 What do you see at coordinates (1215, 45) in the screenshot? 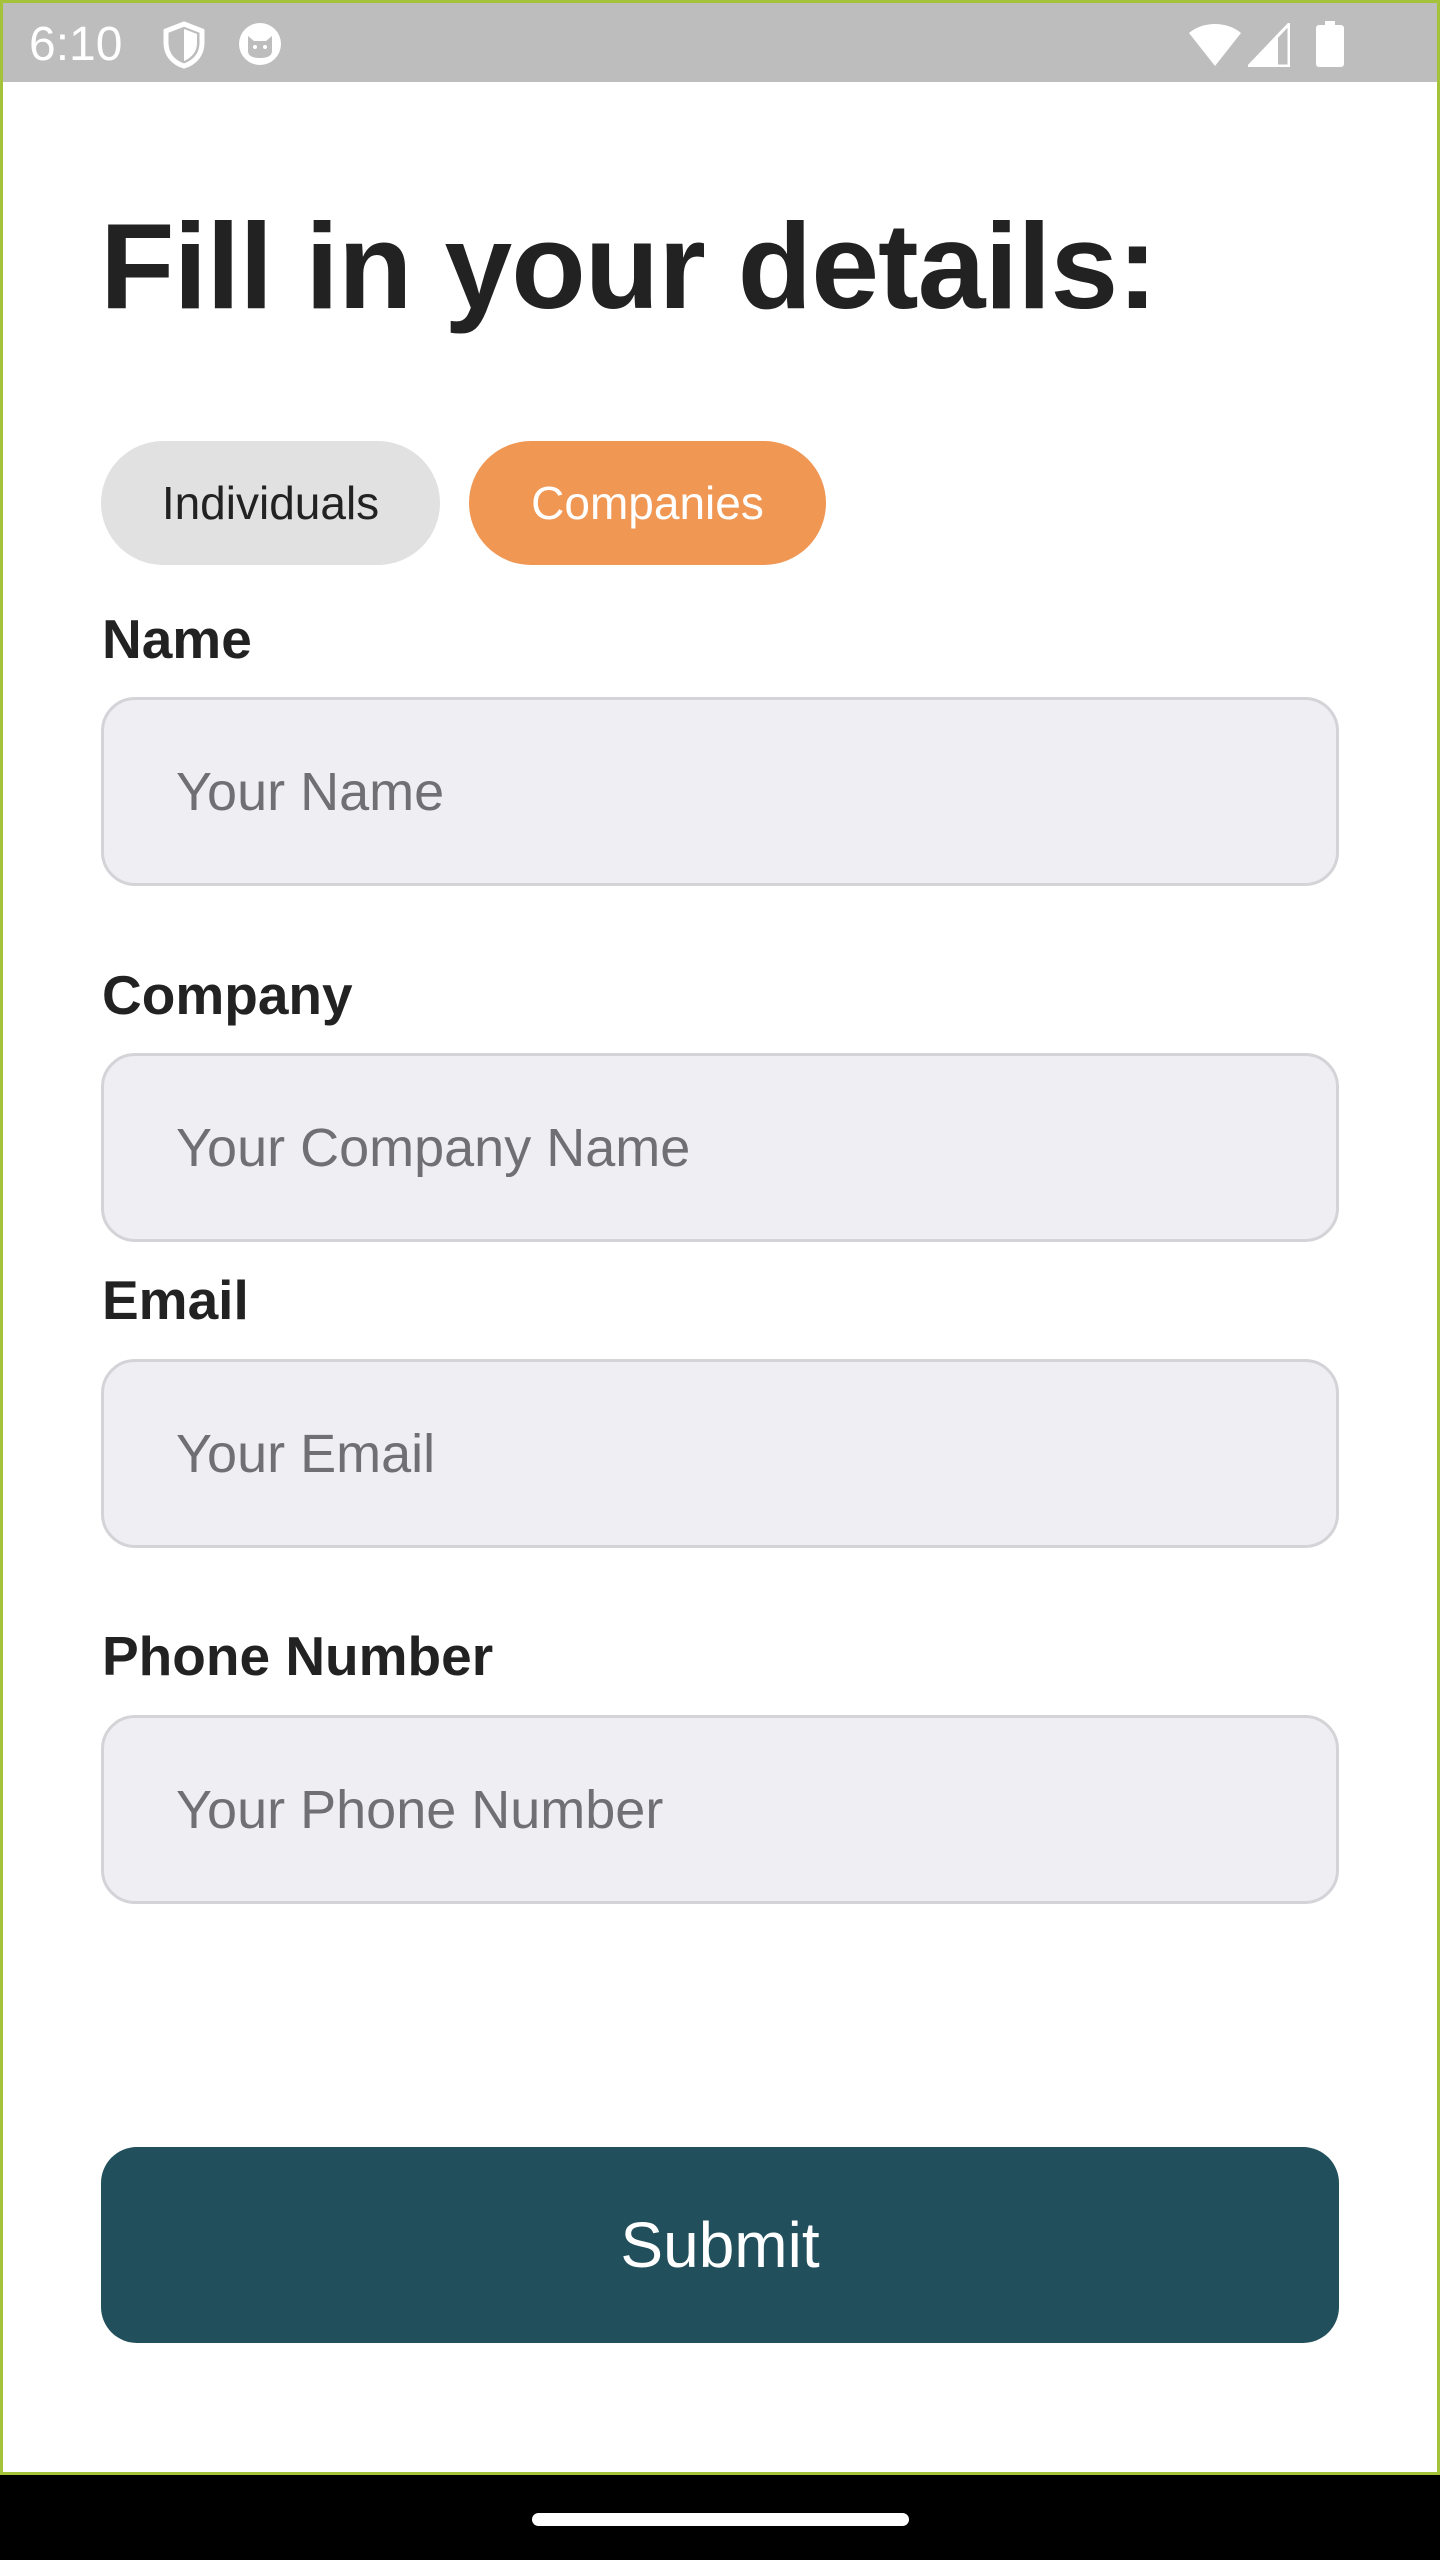
I see `wifi-icon` at bounding box center [1215, 45].